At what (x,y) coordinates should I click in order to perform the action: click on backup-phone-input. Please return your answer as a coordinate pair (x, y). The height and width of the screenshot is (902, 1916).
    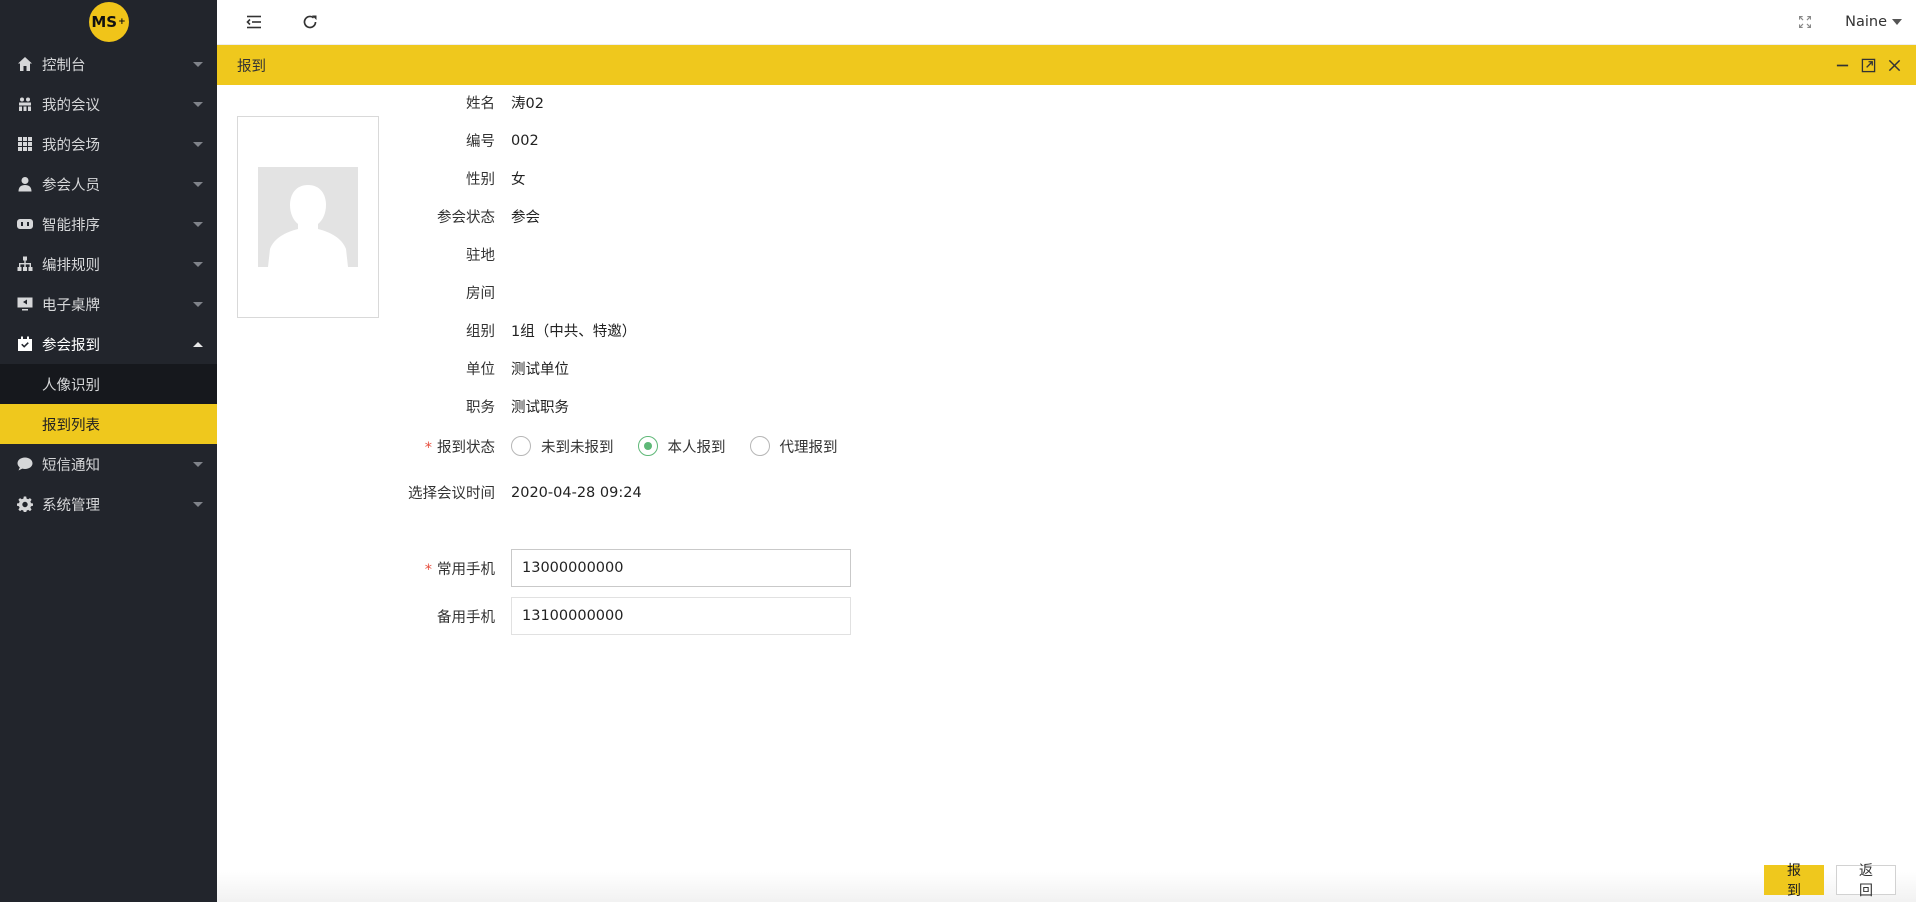
    Looking at the image, I should click on (681, 616).